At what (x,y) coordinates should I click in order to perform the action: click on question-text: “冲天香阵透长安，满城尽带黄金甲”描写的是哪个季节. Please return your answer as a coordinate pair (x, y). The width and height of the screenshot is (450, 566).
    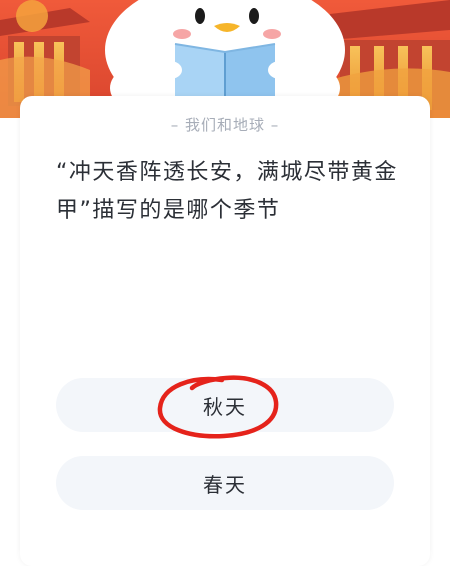
    Looking at the image, I should click on (227, 191).